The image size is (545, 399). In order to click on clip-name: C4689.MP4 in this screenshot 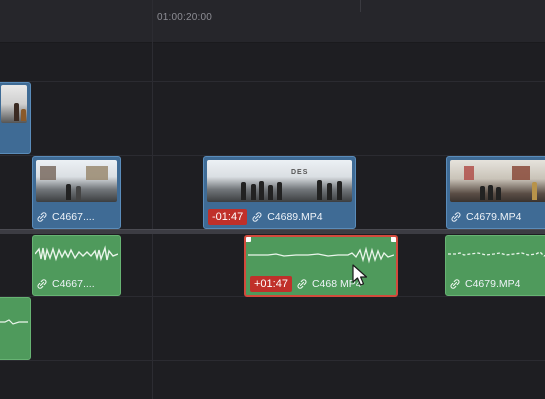, I will do `click(295, 217)`.